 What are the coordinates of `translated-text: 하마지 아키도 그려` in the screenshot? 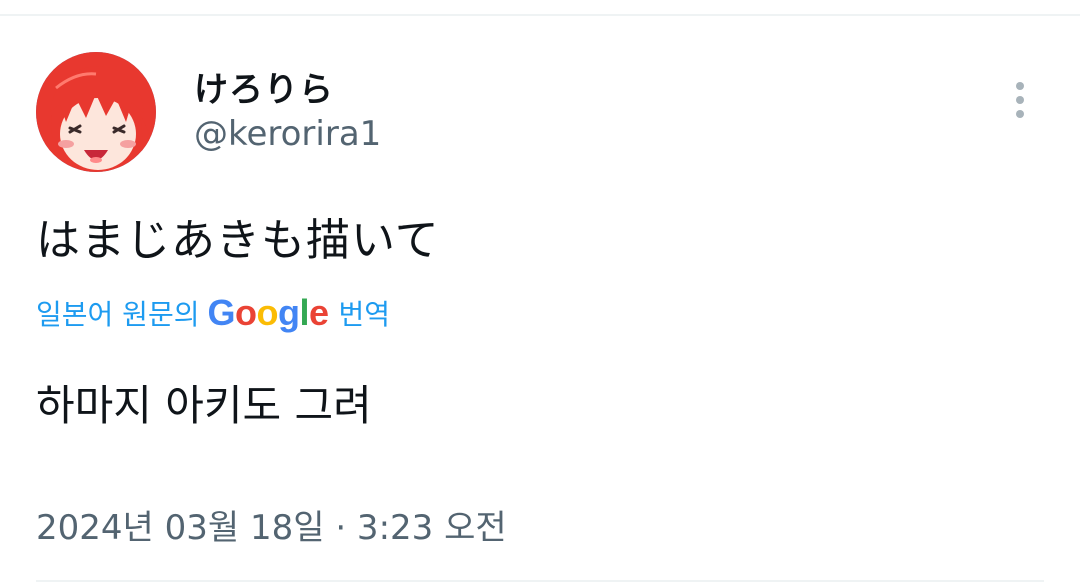 It's located at (204, 405).